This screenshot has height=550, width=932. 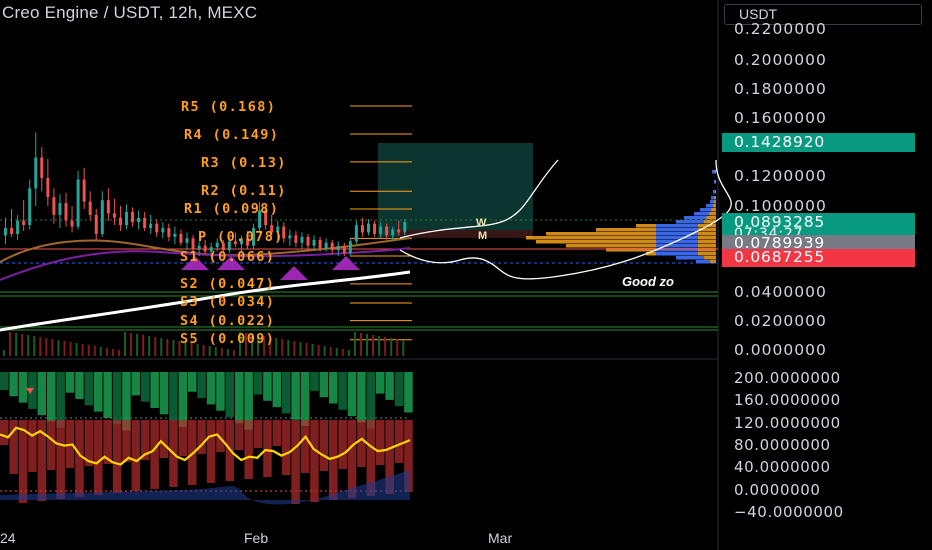 I want to click on pivot-label-s1: S1 (0.066), so click(x=228, y=257).